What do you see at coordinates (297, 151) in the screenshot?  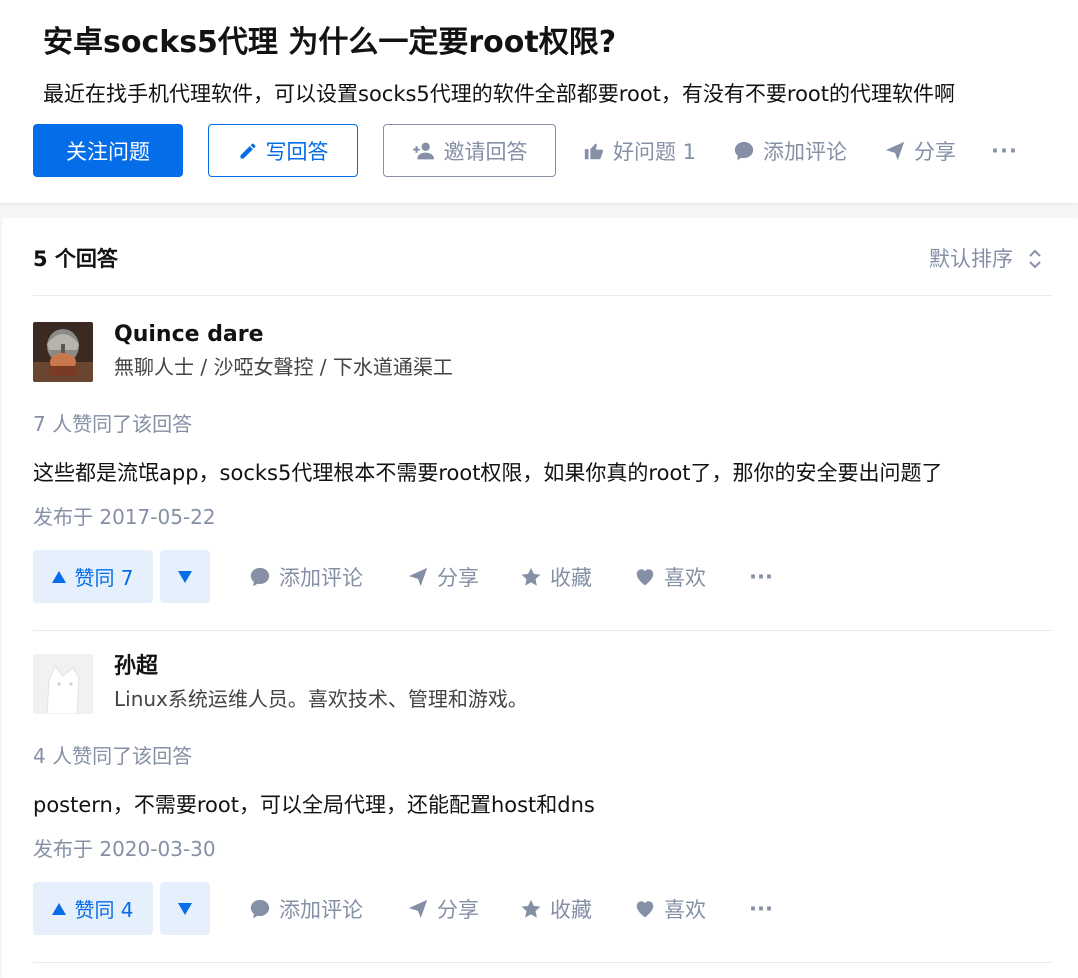 I see `write-label: 写回答` at bounding box center [297, 151].